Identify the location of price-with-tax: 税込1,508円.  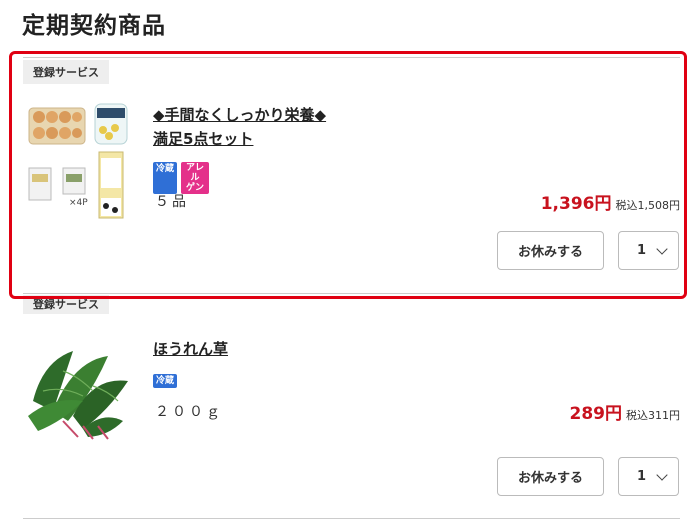
(648, 205).